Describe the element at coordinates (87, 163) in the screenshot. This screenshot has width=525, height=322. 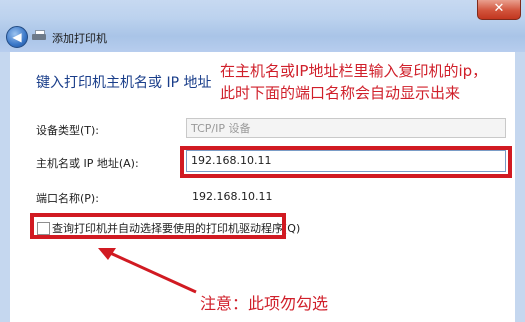
I see `host-label: 主机名或 IP 地址(A):` at that location.